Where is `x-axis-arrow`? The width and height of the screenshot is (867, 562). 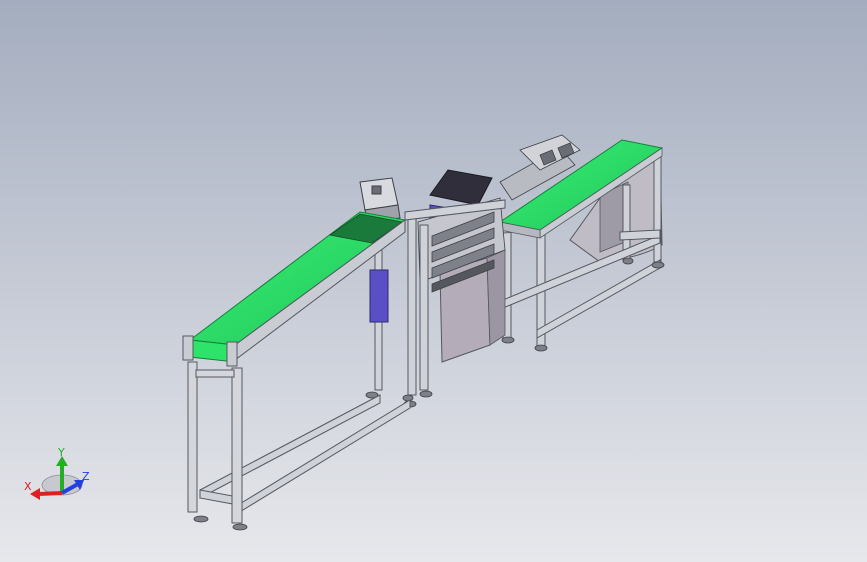 x-axis-arrow is located at coordinates (50, 493).